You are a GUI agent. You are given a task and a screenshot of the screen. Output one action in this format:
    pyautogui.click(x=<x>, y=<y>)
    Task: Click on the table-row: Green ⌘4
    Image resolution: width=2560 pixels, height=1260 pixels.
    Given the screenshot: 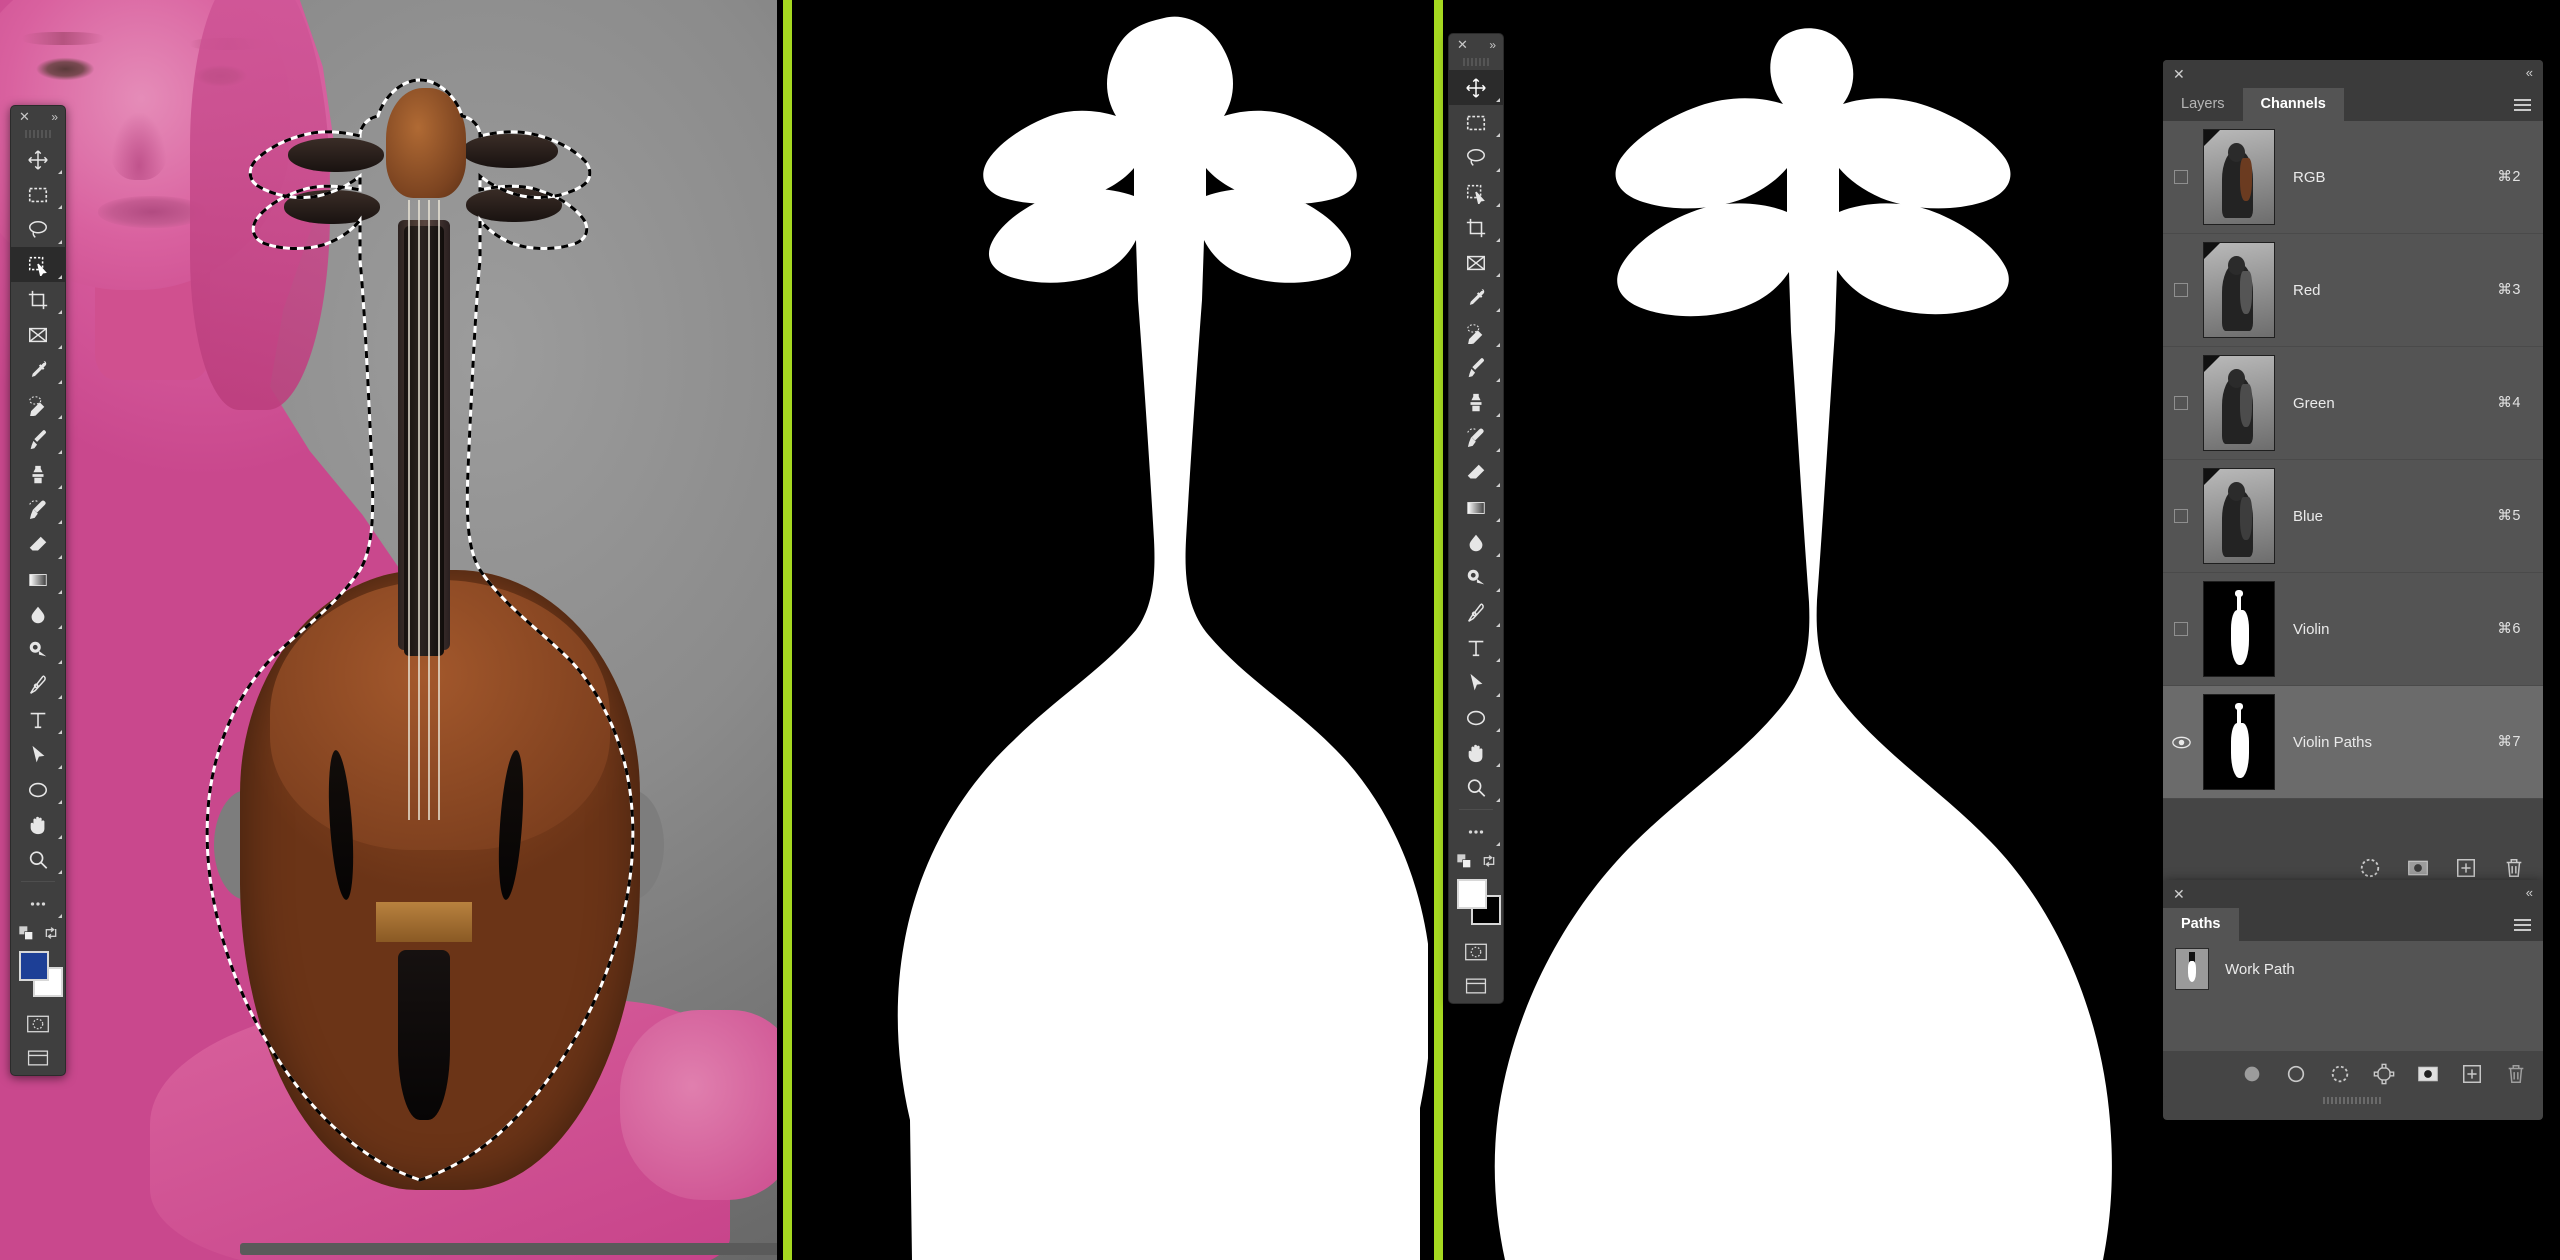 What is the action you would take?
    pyautogui.click(x=2353, y=403)
    